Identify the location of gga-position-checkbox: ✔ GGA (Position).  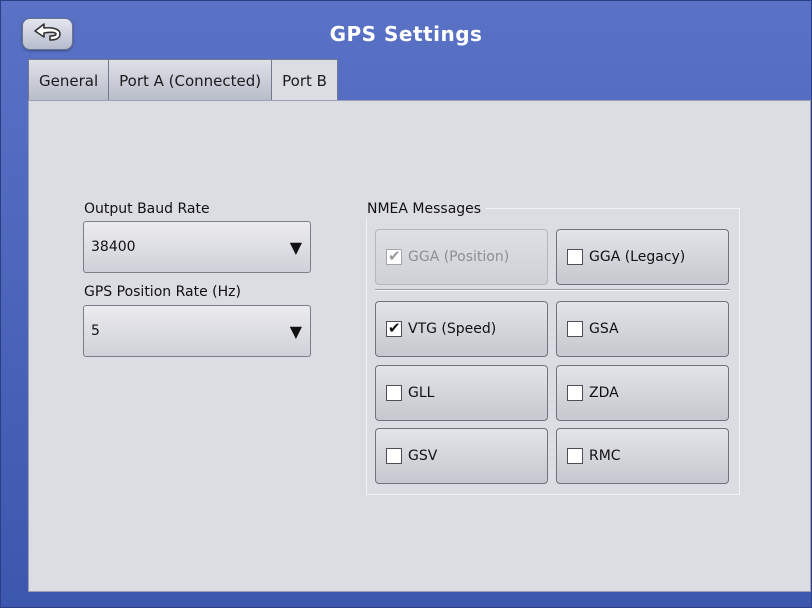
(461, 257).